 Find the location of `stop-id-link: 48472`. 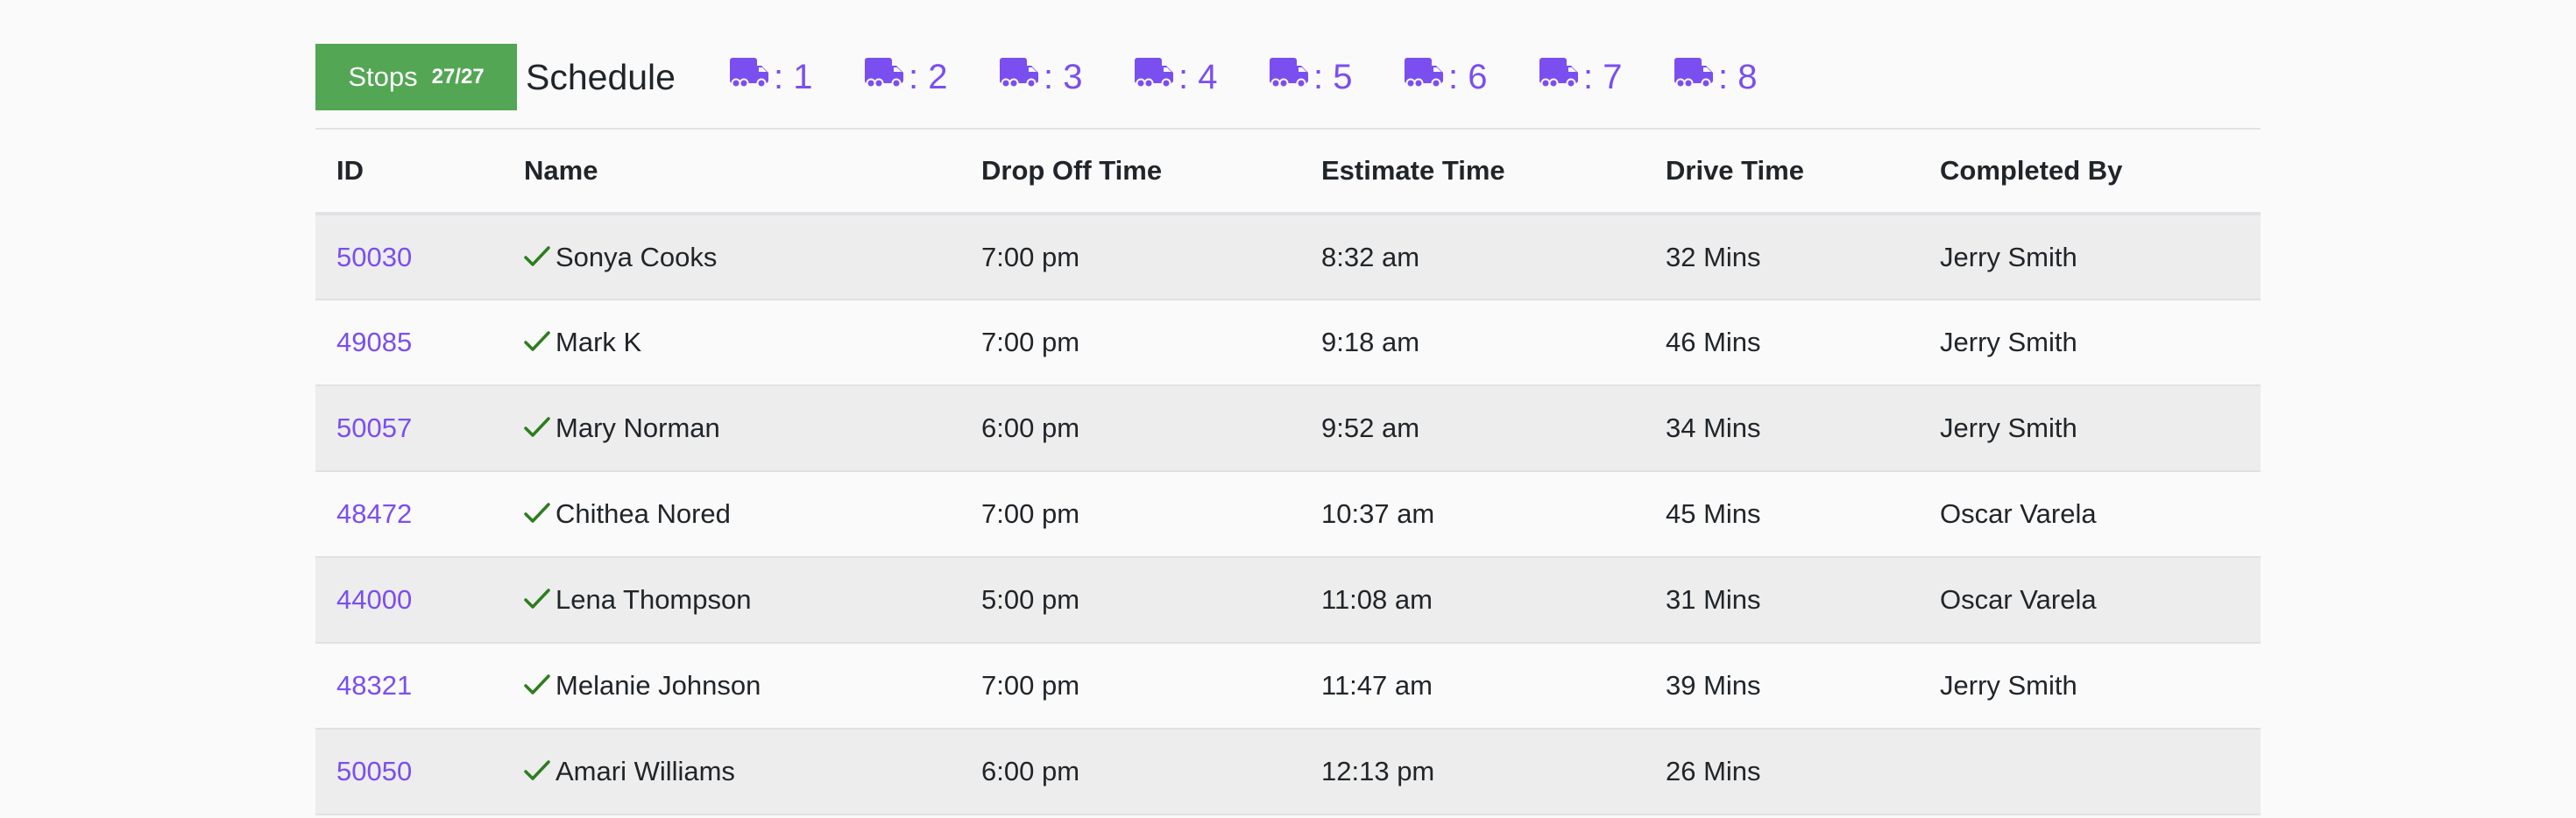

stop-id-link: 48472 is located at coordinates (374, 513).